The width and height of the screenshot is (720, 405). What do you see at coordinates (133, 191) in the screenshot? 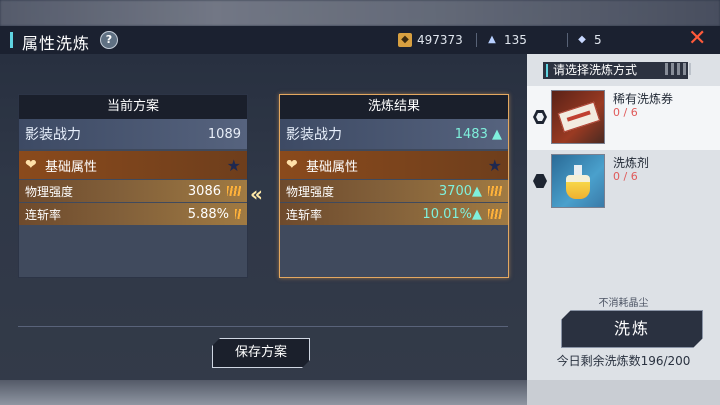
I see `attribute-row: 物理强度 3086` at bounding box center [133, 191].